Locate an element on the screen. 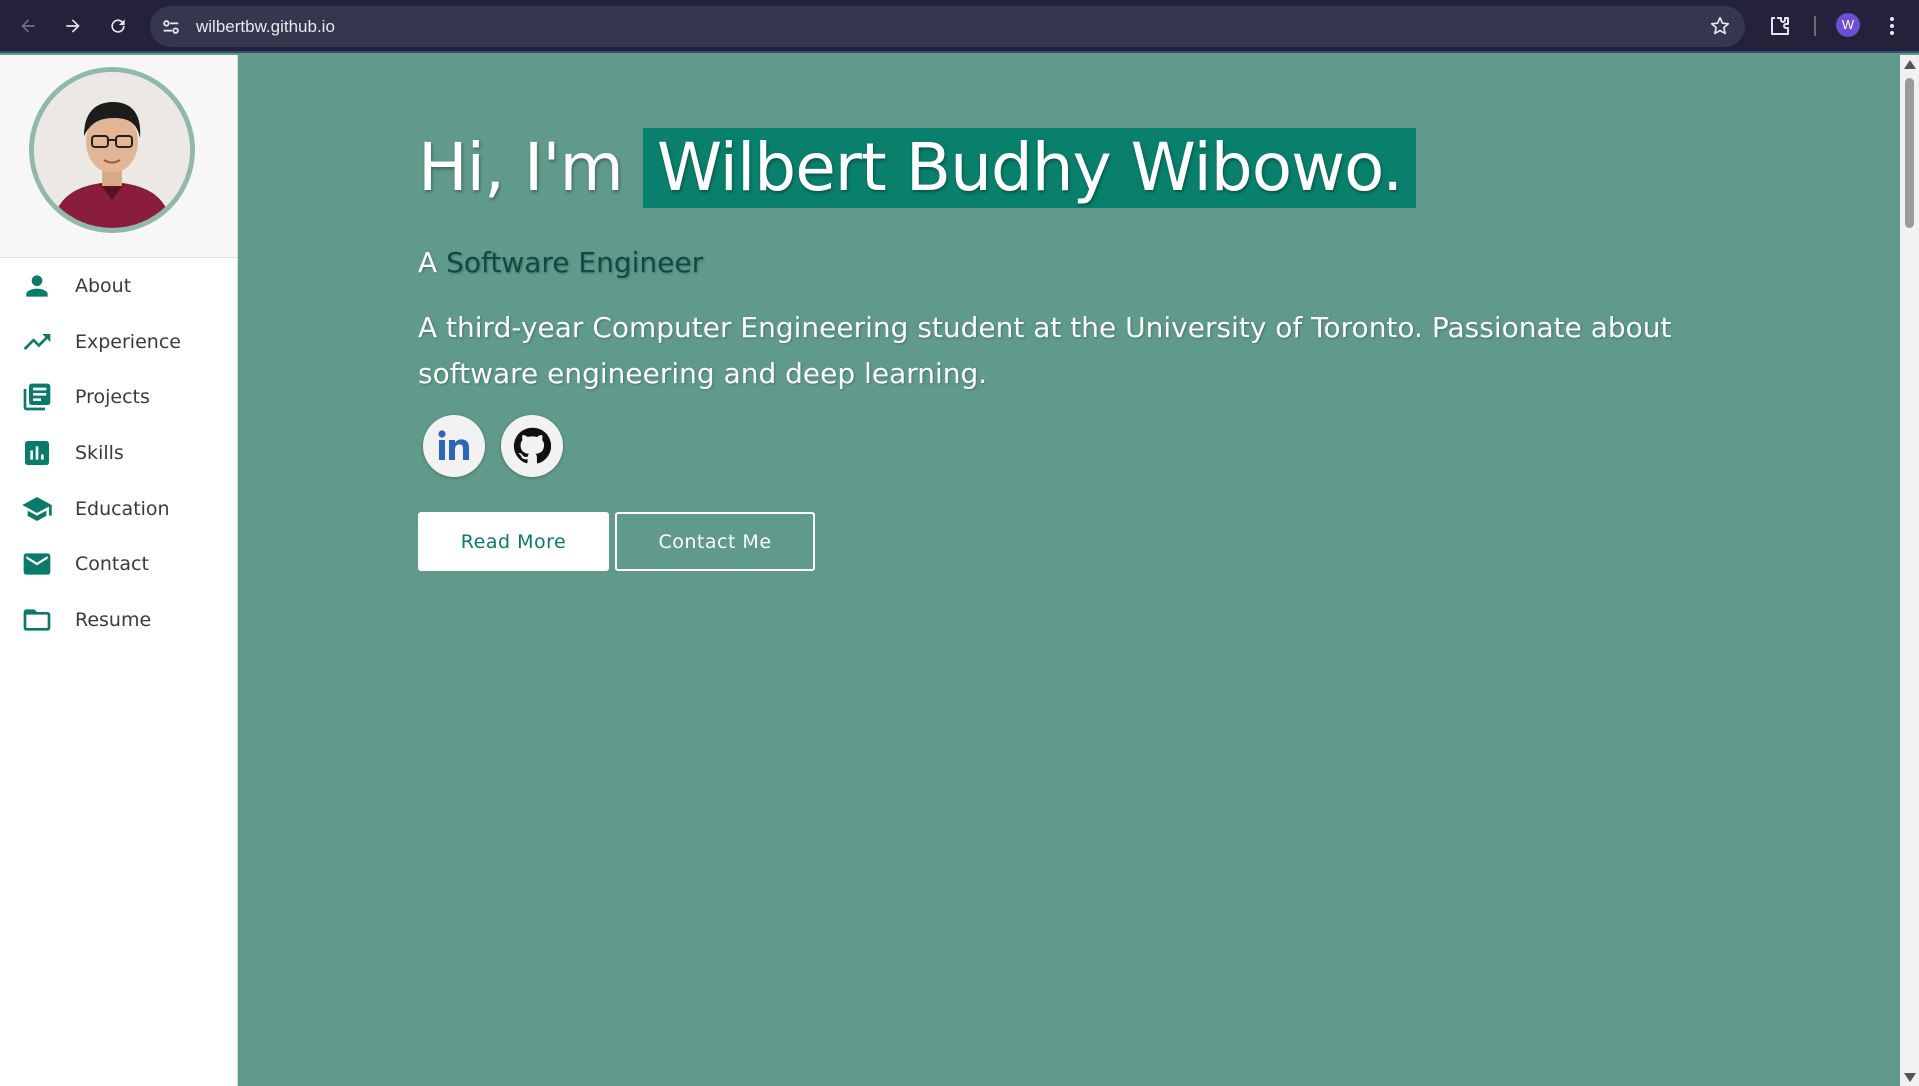 The image size is (1919, 1086). sidebar-item-resume: Resume is located at coordinates (118, 620).